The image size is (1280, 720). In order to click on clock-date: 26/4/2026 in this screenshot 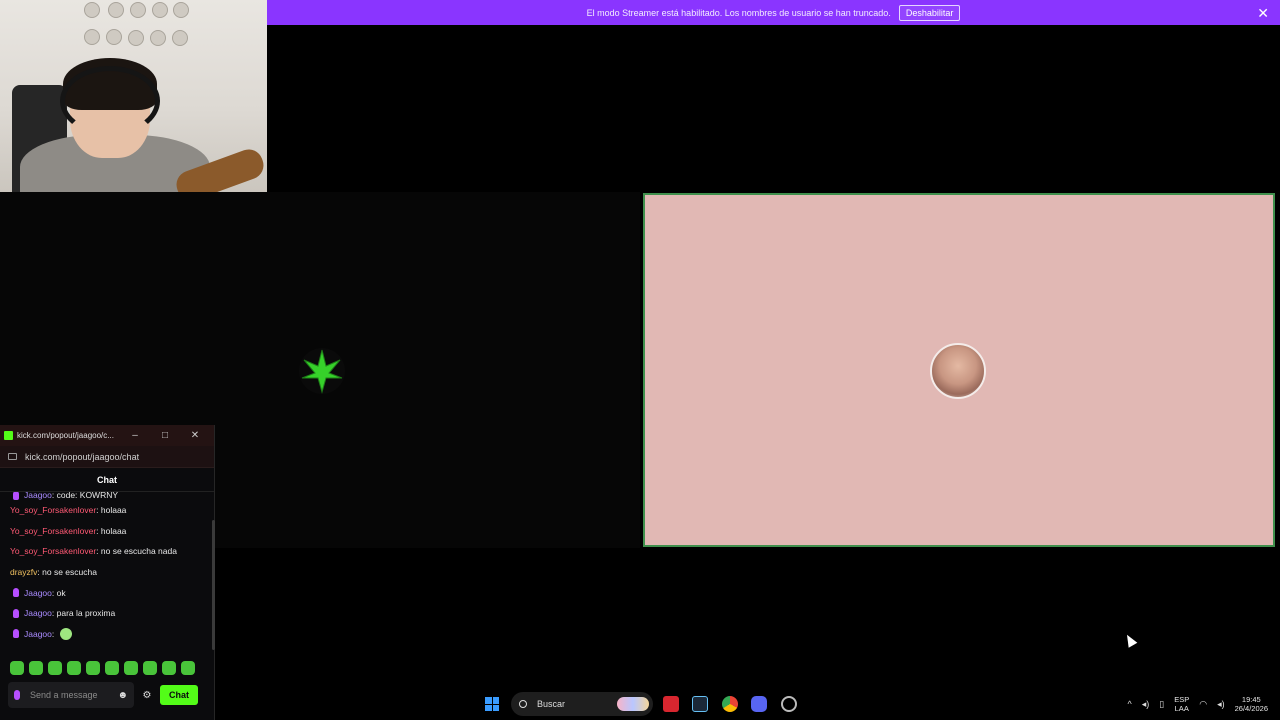, I will do `click(1251, 708)`.